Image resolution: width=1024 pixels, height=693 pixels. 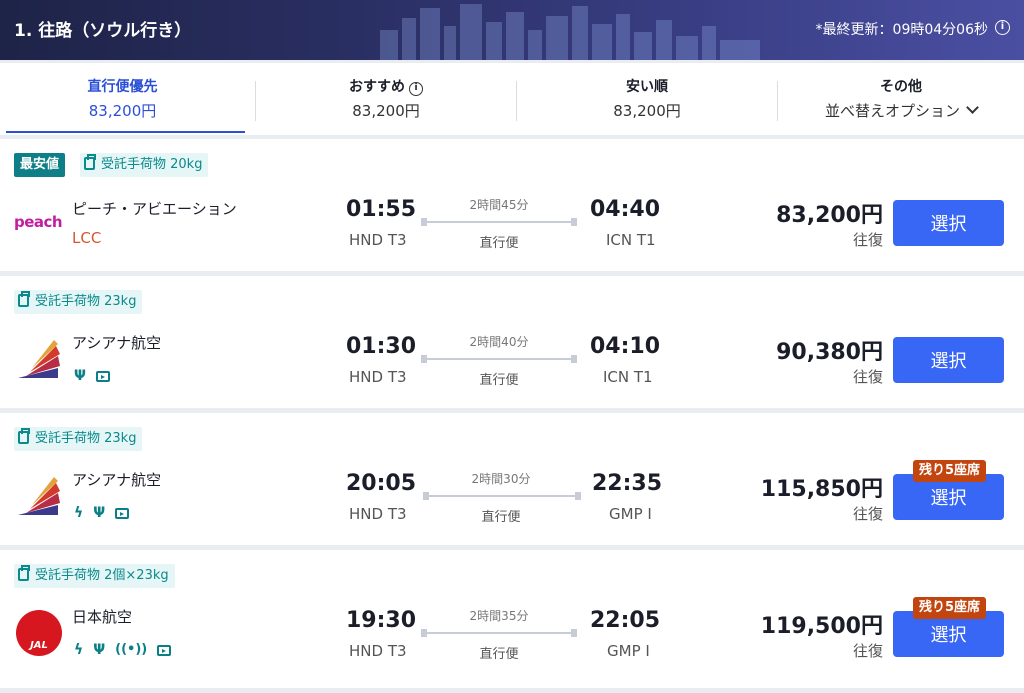 What do you see at coordinates (647, 99) in the screenshot?
I see `tab-cheapest: 安い順 83,200円` at bounding box center [647, 99].